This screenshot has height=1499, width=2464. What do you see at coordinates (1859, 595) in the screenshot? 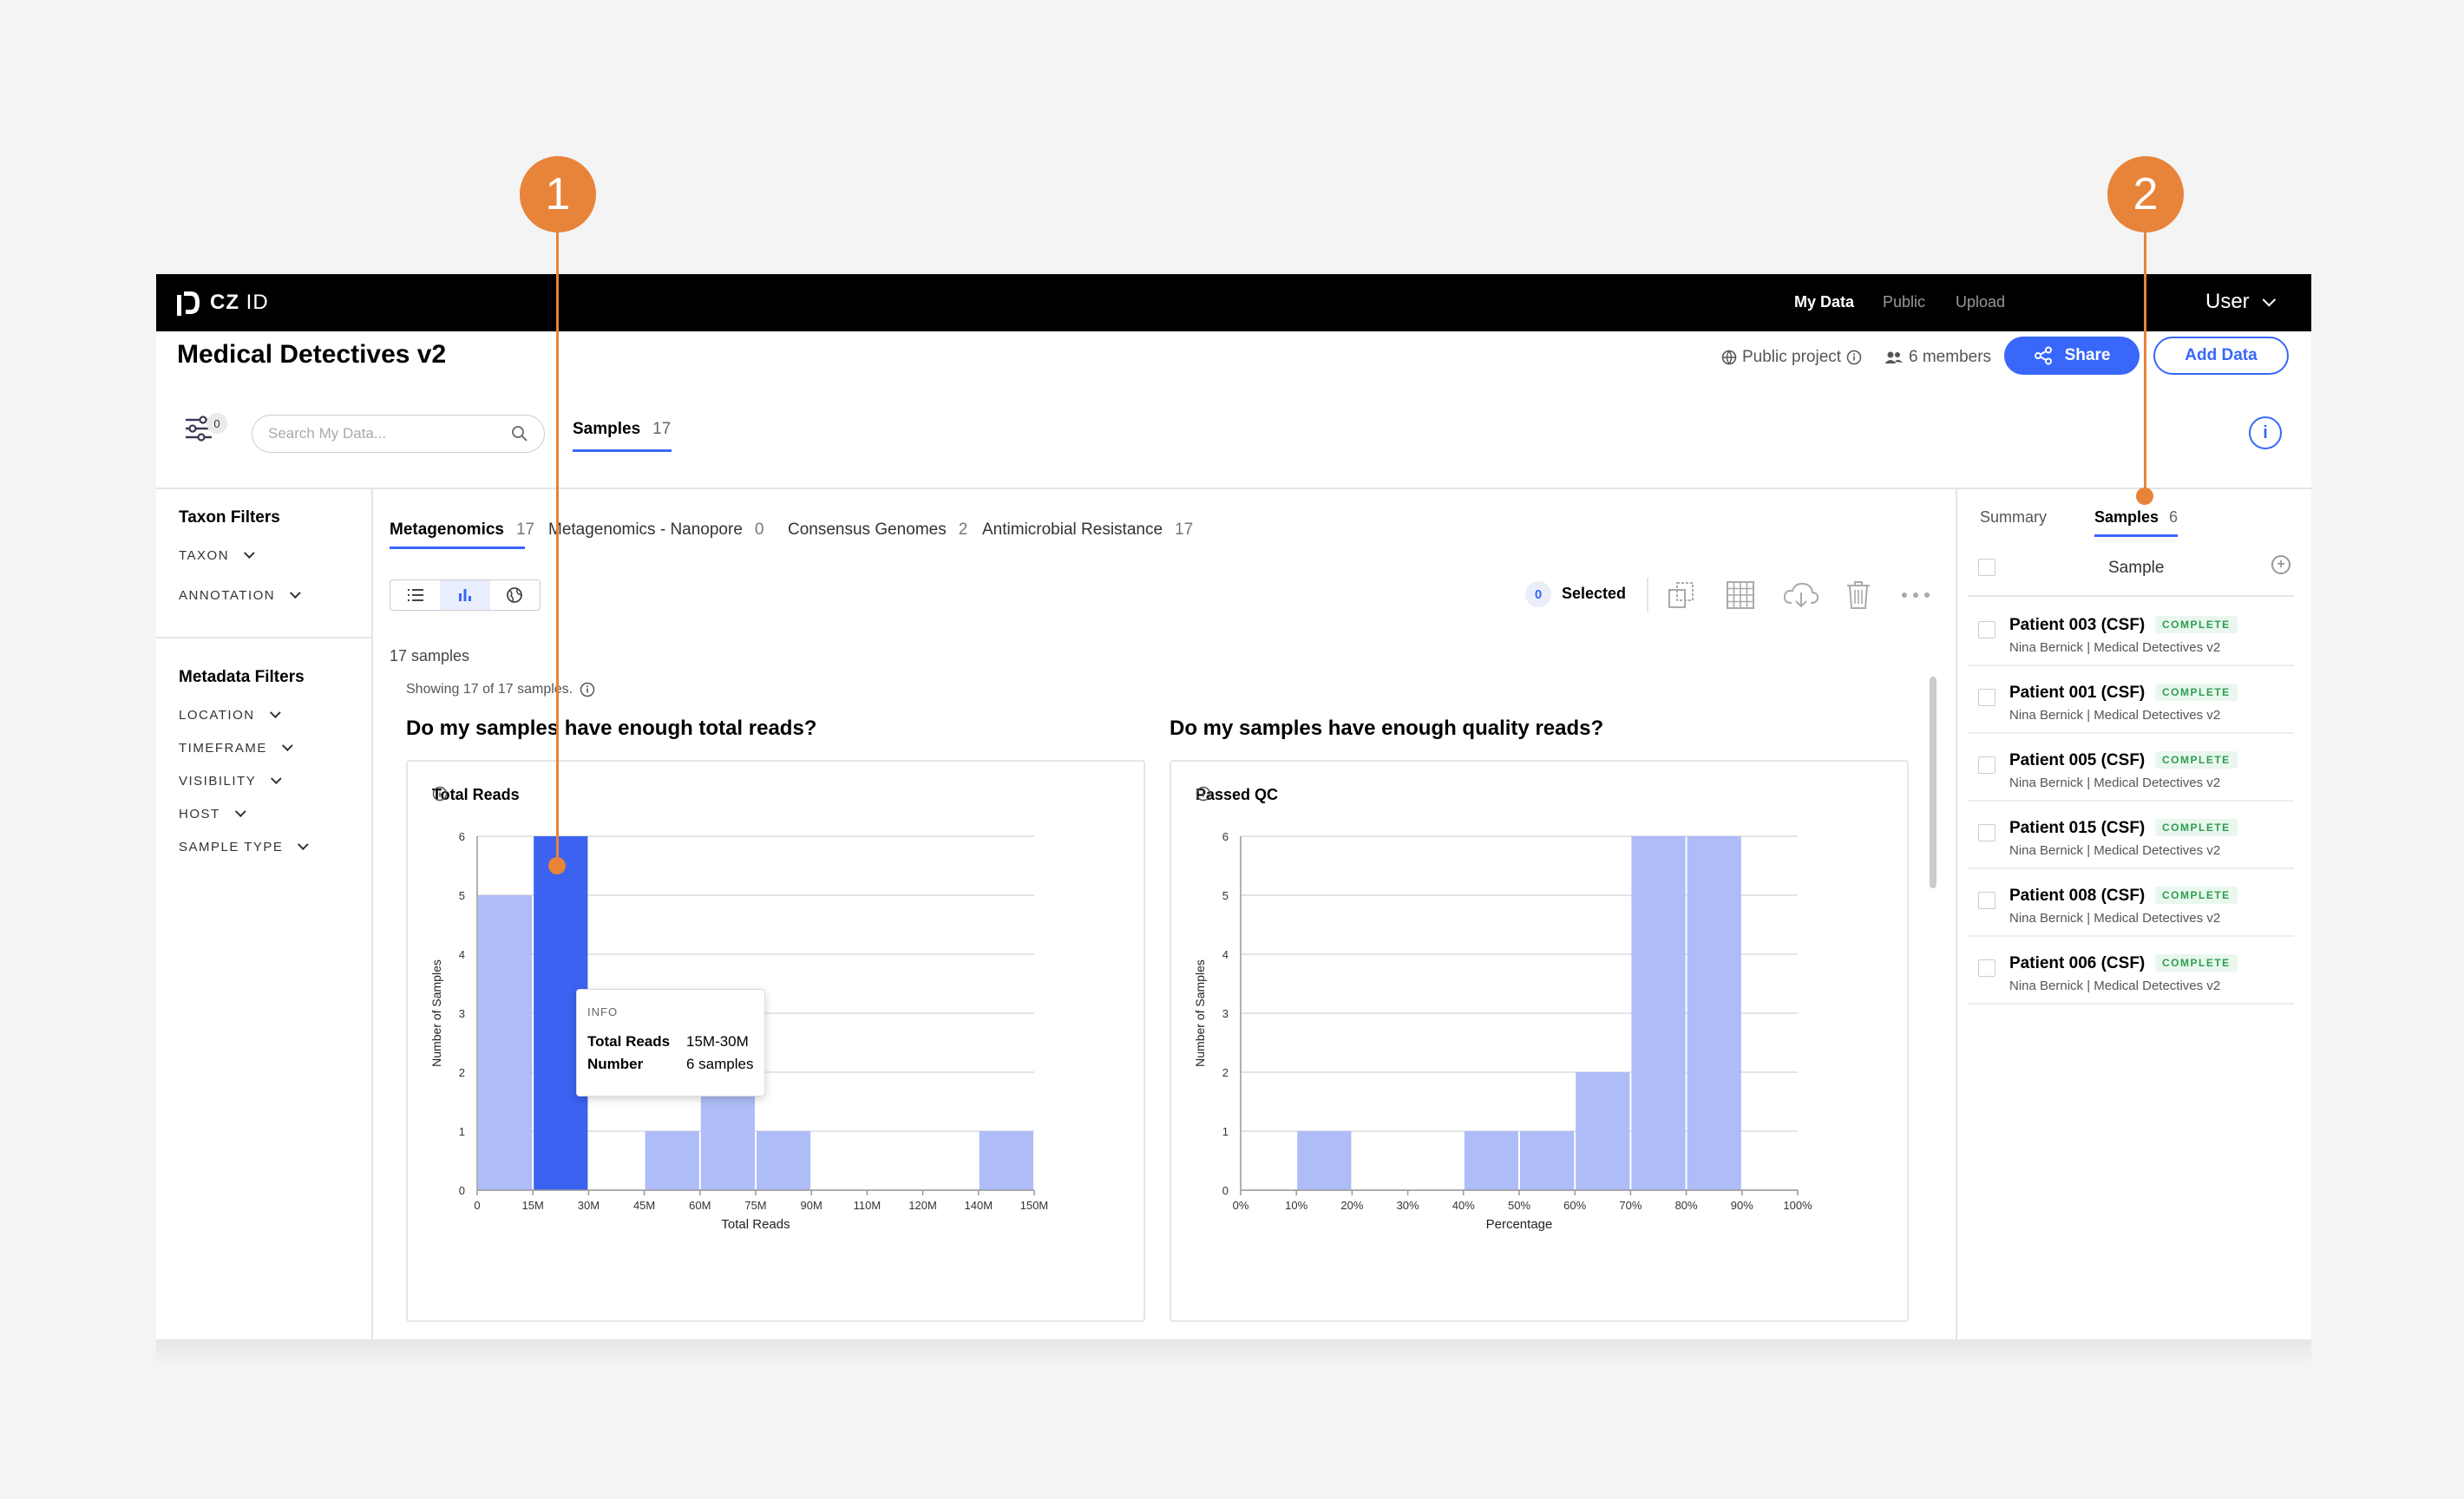
I see `trash-icon` at bounding box center [1859, 595].